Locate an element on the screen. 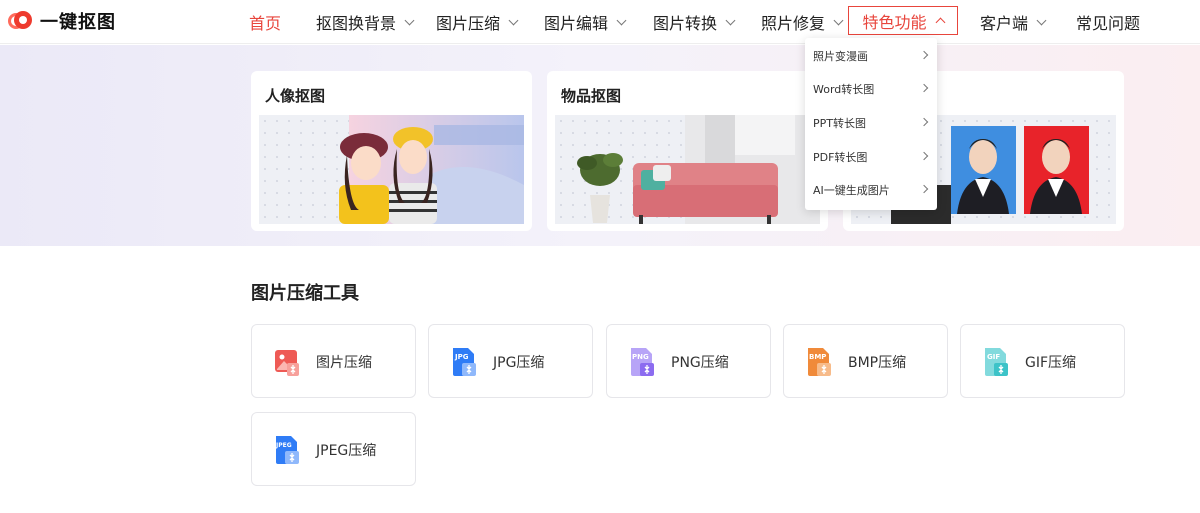 The image size is (1200, 513). badge-text: JPG is located at coordinates (461, 357).